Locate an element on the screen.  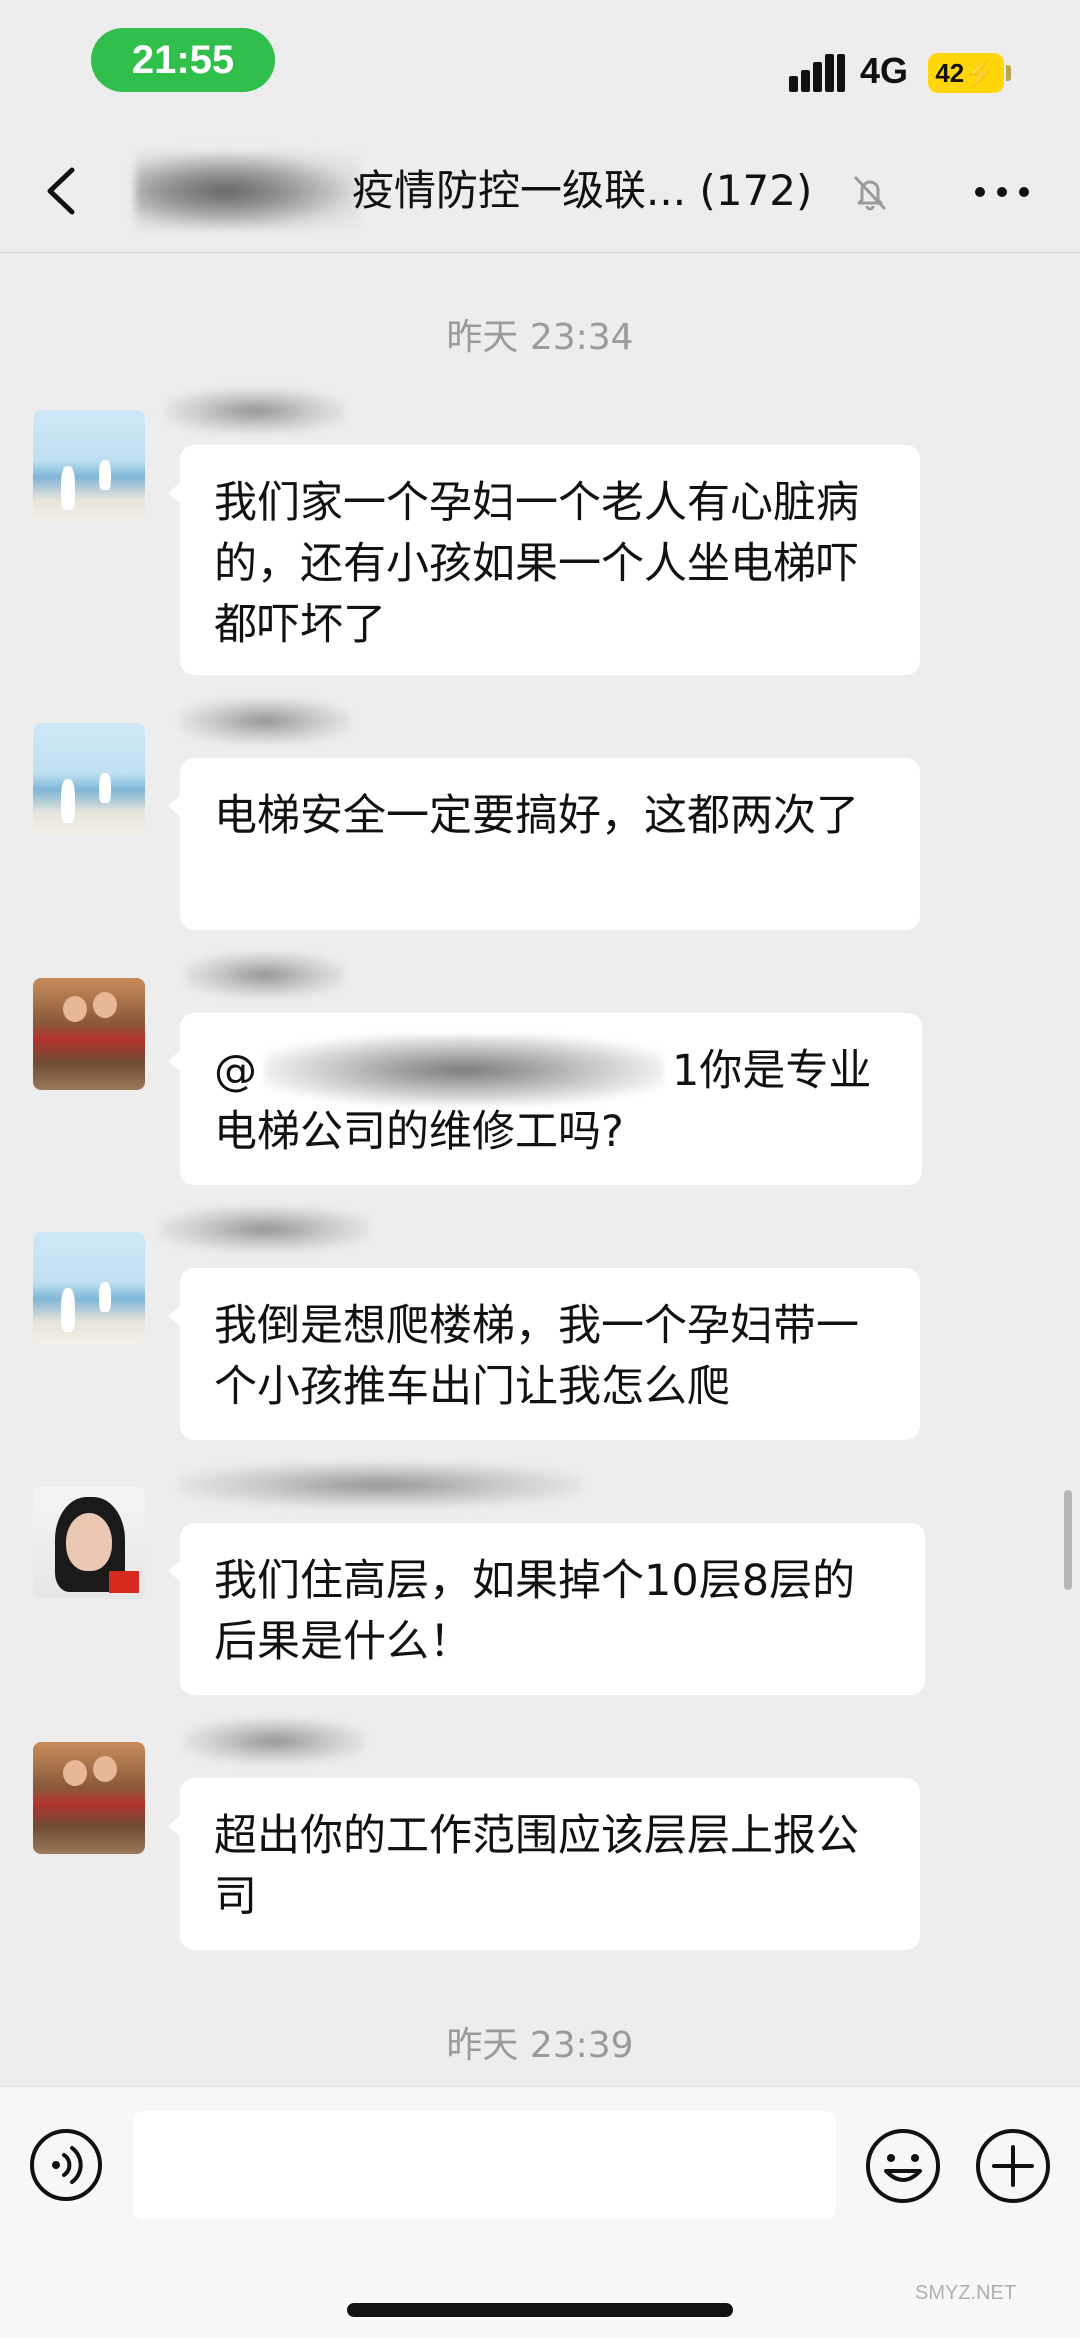
message-bubble: 我们住高层，如果掉个10层8层的后果是什么！ is located at coordinates (546, 1609).